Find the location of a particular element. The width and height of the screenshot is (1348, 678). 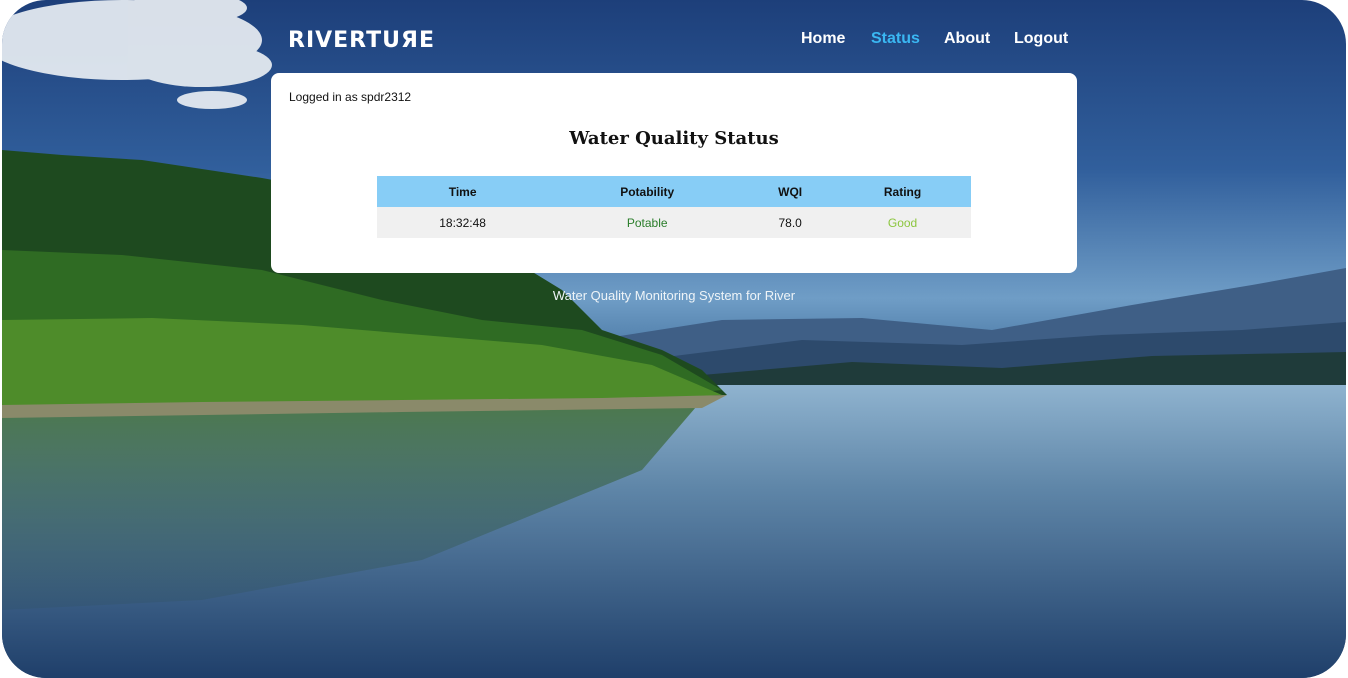

nav-logout: Logout is located at coordinates (1041, 39).